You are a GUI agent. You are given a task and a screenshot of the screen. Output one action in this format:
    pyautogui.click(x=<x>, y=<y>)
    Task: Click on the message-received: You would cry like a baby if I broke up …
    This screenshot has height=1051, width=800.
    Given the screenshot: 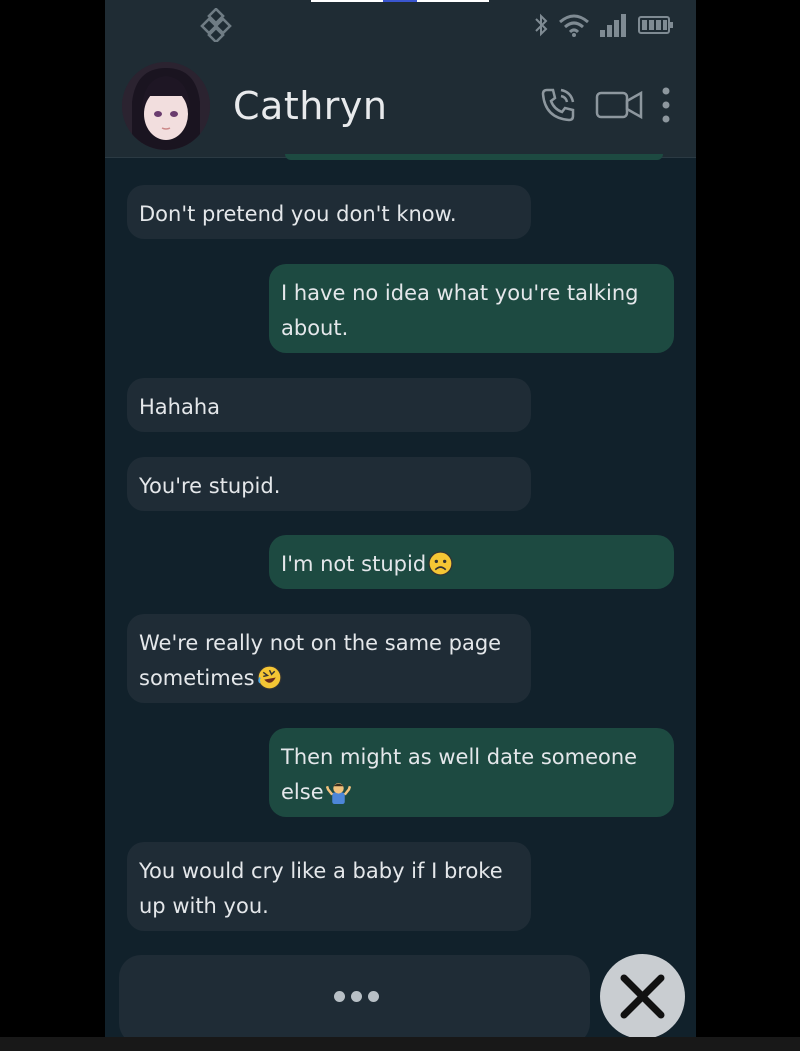 What is the action you would take?
    pyautogui.click(x=329, y=886)
    